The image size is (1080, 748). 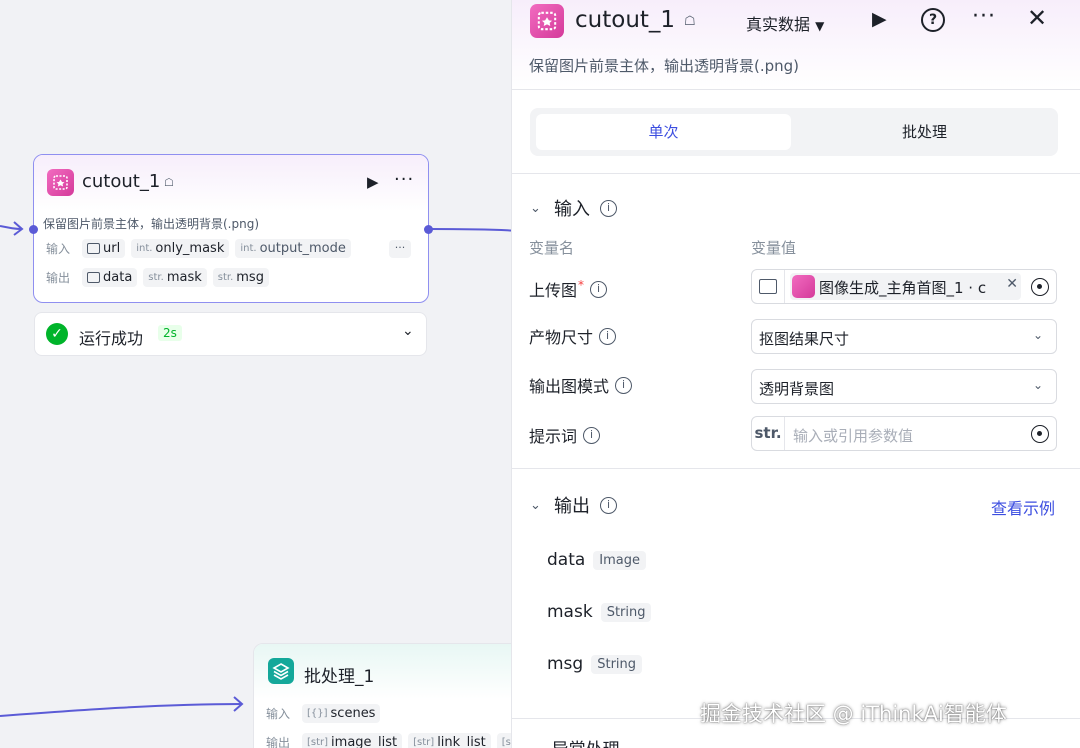 I want to click on panel-title: cutout_1, so click(x=625, y=20).